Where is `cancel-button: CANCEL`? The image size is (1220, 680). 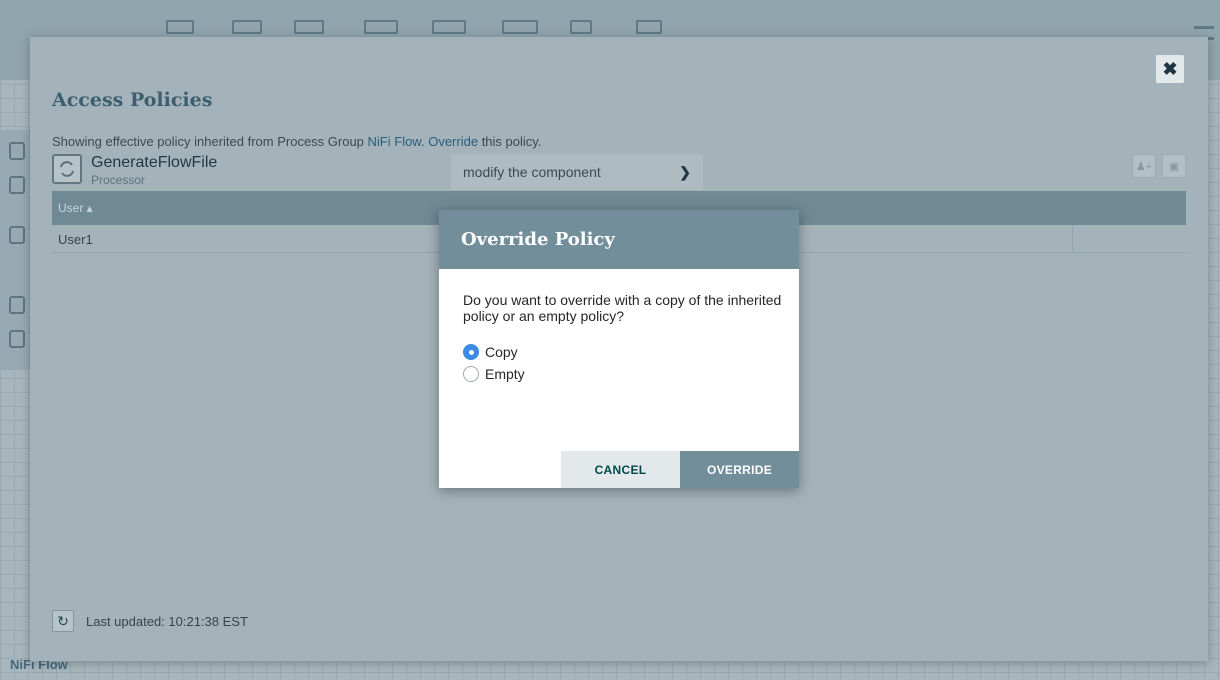
cancel-button: CANCEL is located at coordinates (620, 469).